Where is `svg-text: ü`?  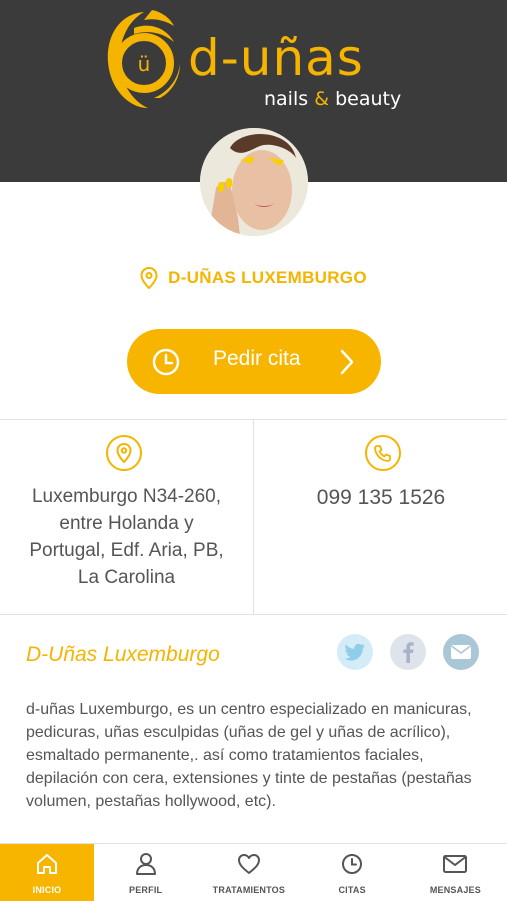 svg-text: ü is located at coordinates (144, 64).